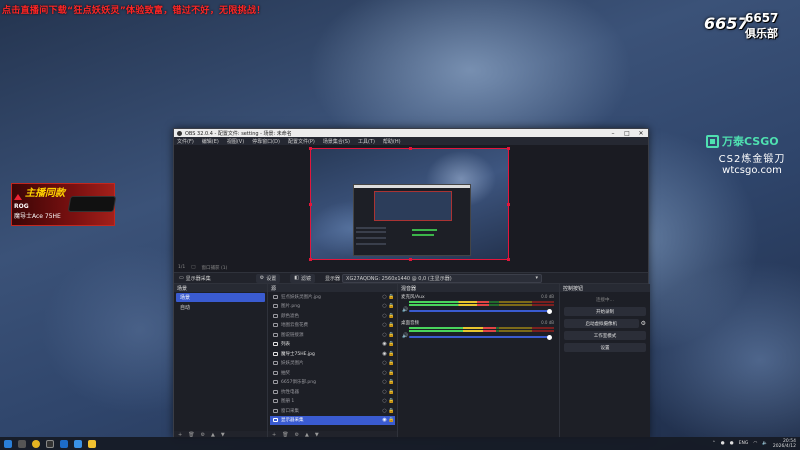  I want to click on source-name: 窗口采集, so click(290, 411).